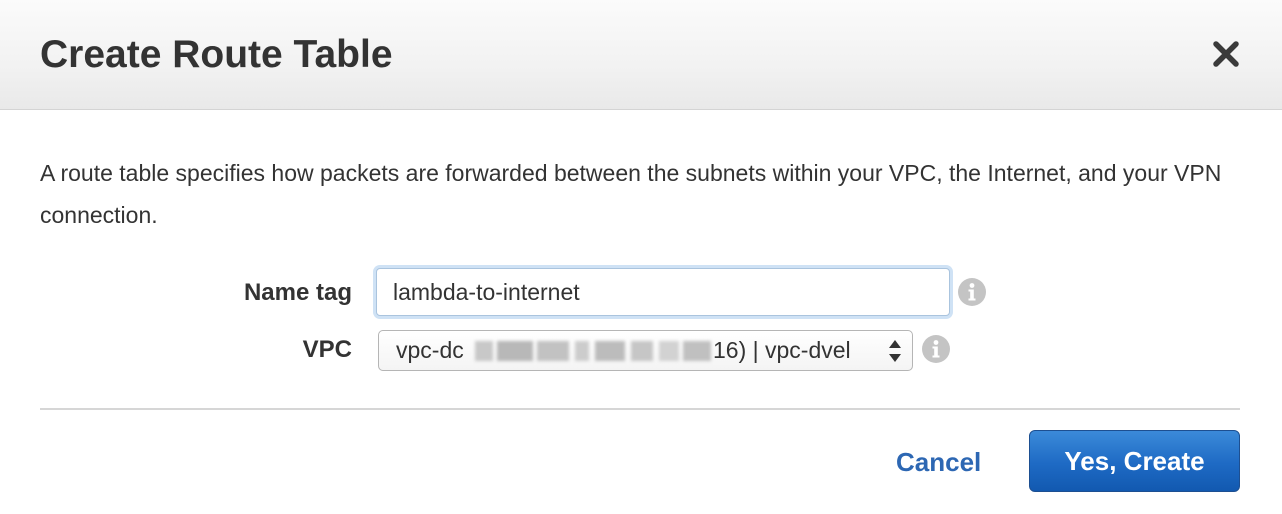  I want to click on vpc-select: vpc-dc 16) | vpc-dvel, so click(645, 350).